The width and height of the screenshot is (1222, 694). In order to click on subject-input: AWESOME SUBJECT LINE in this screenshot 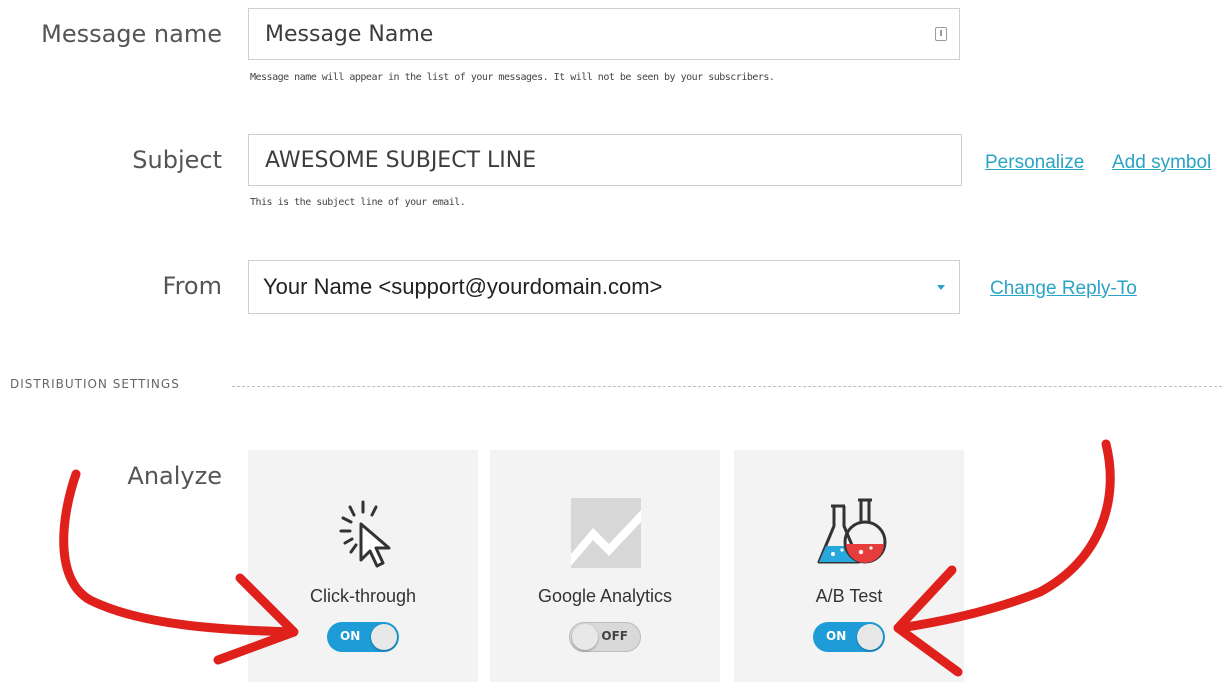, I will do `click(605, 160)`.